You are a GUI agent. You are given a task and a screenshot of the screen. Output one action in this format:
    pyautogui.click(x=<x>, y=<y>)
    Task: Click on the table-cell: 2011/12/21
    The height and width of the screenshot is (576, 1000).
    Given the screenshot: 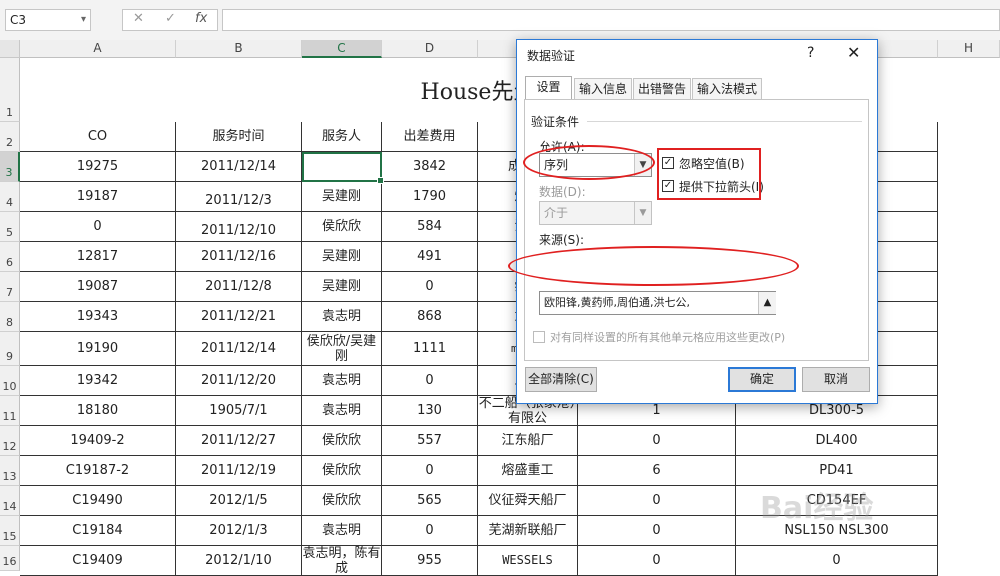 What is the action you would take?
    pyautogui.click(x=239, y=317)
    